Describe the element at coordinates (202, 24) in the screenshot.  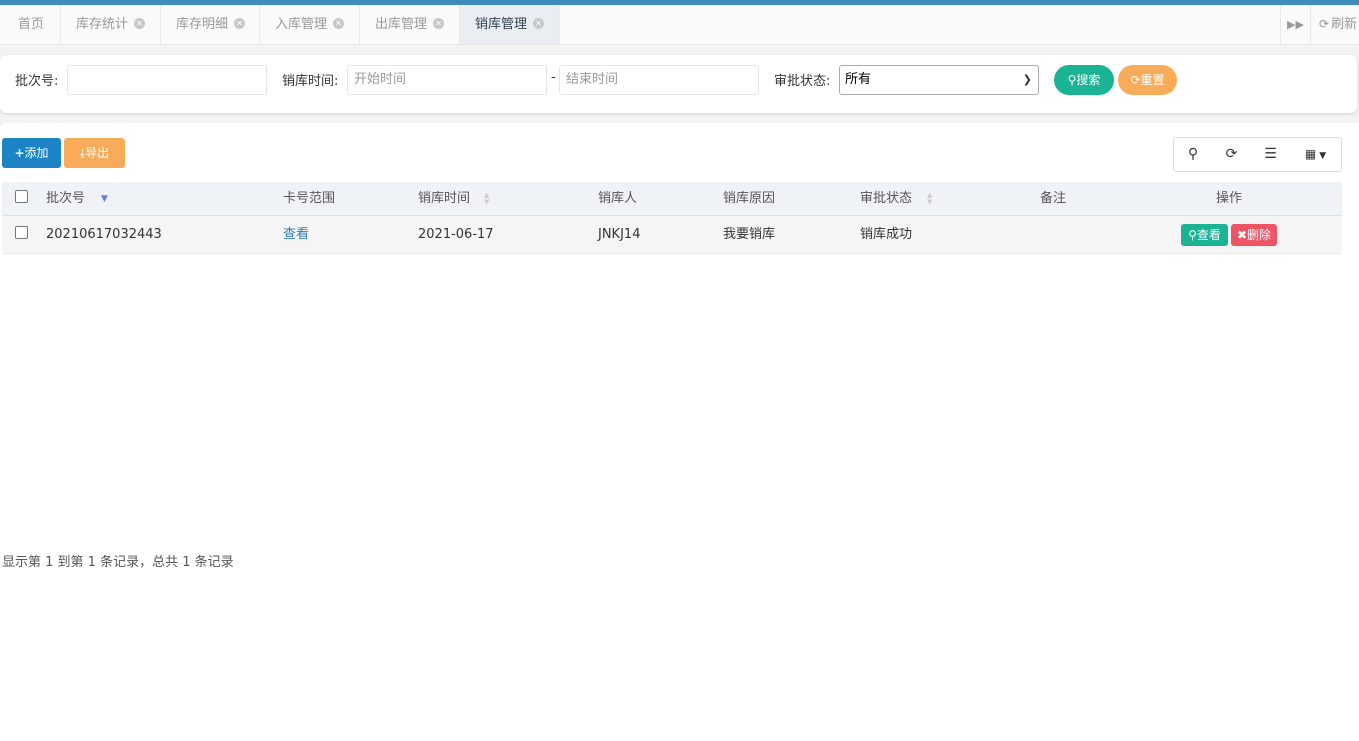
I see `tab-label: 库存明细` at that location.